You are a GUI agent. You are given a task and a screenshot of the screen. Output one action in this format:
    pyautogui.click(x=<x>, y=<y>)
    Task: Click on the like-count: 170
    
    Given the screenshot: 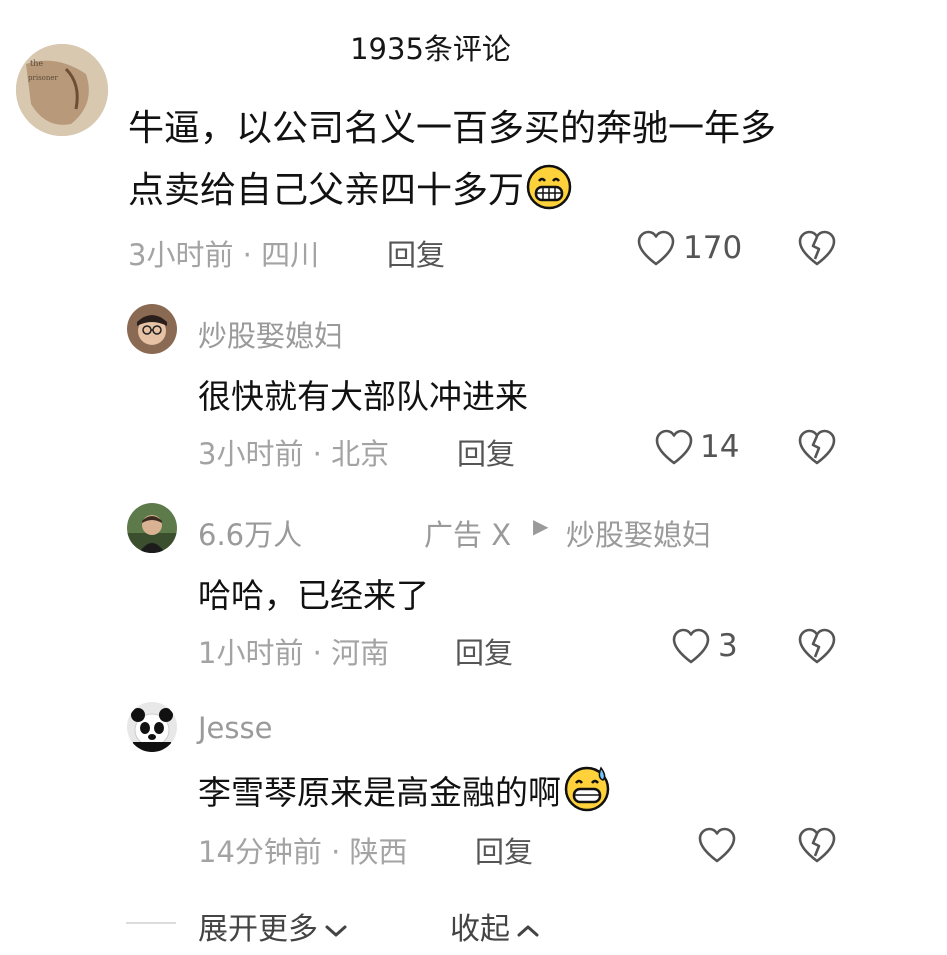 What is the action you would take?
    pyautogui.click(x=713, y=248)
    